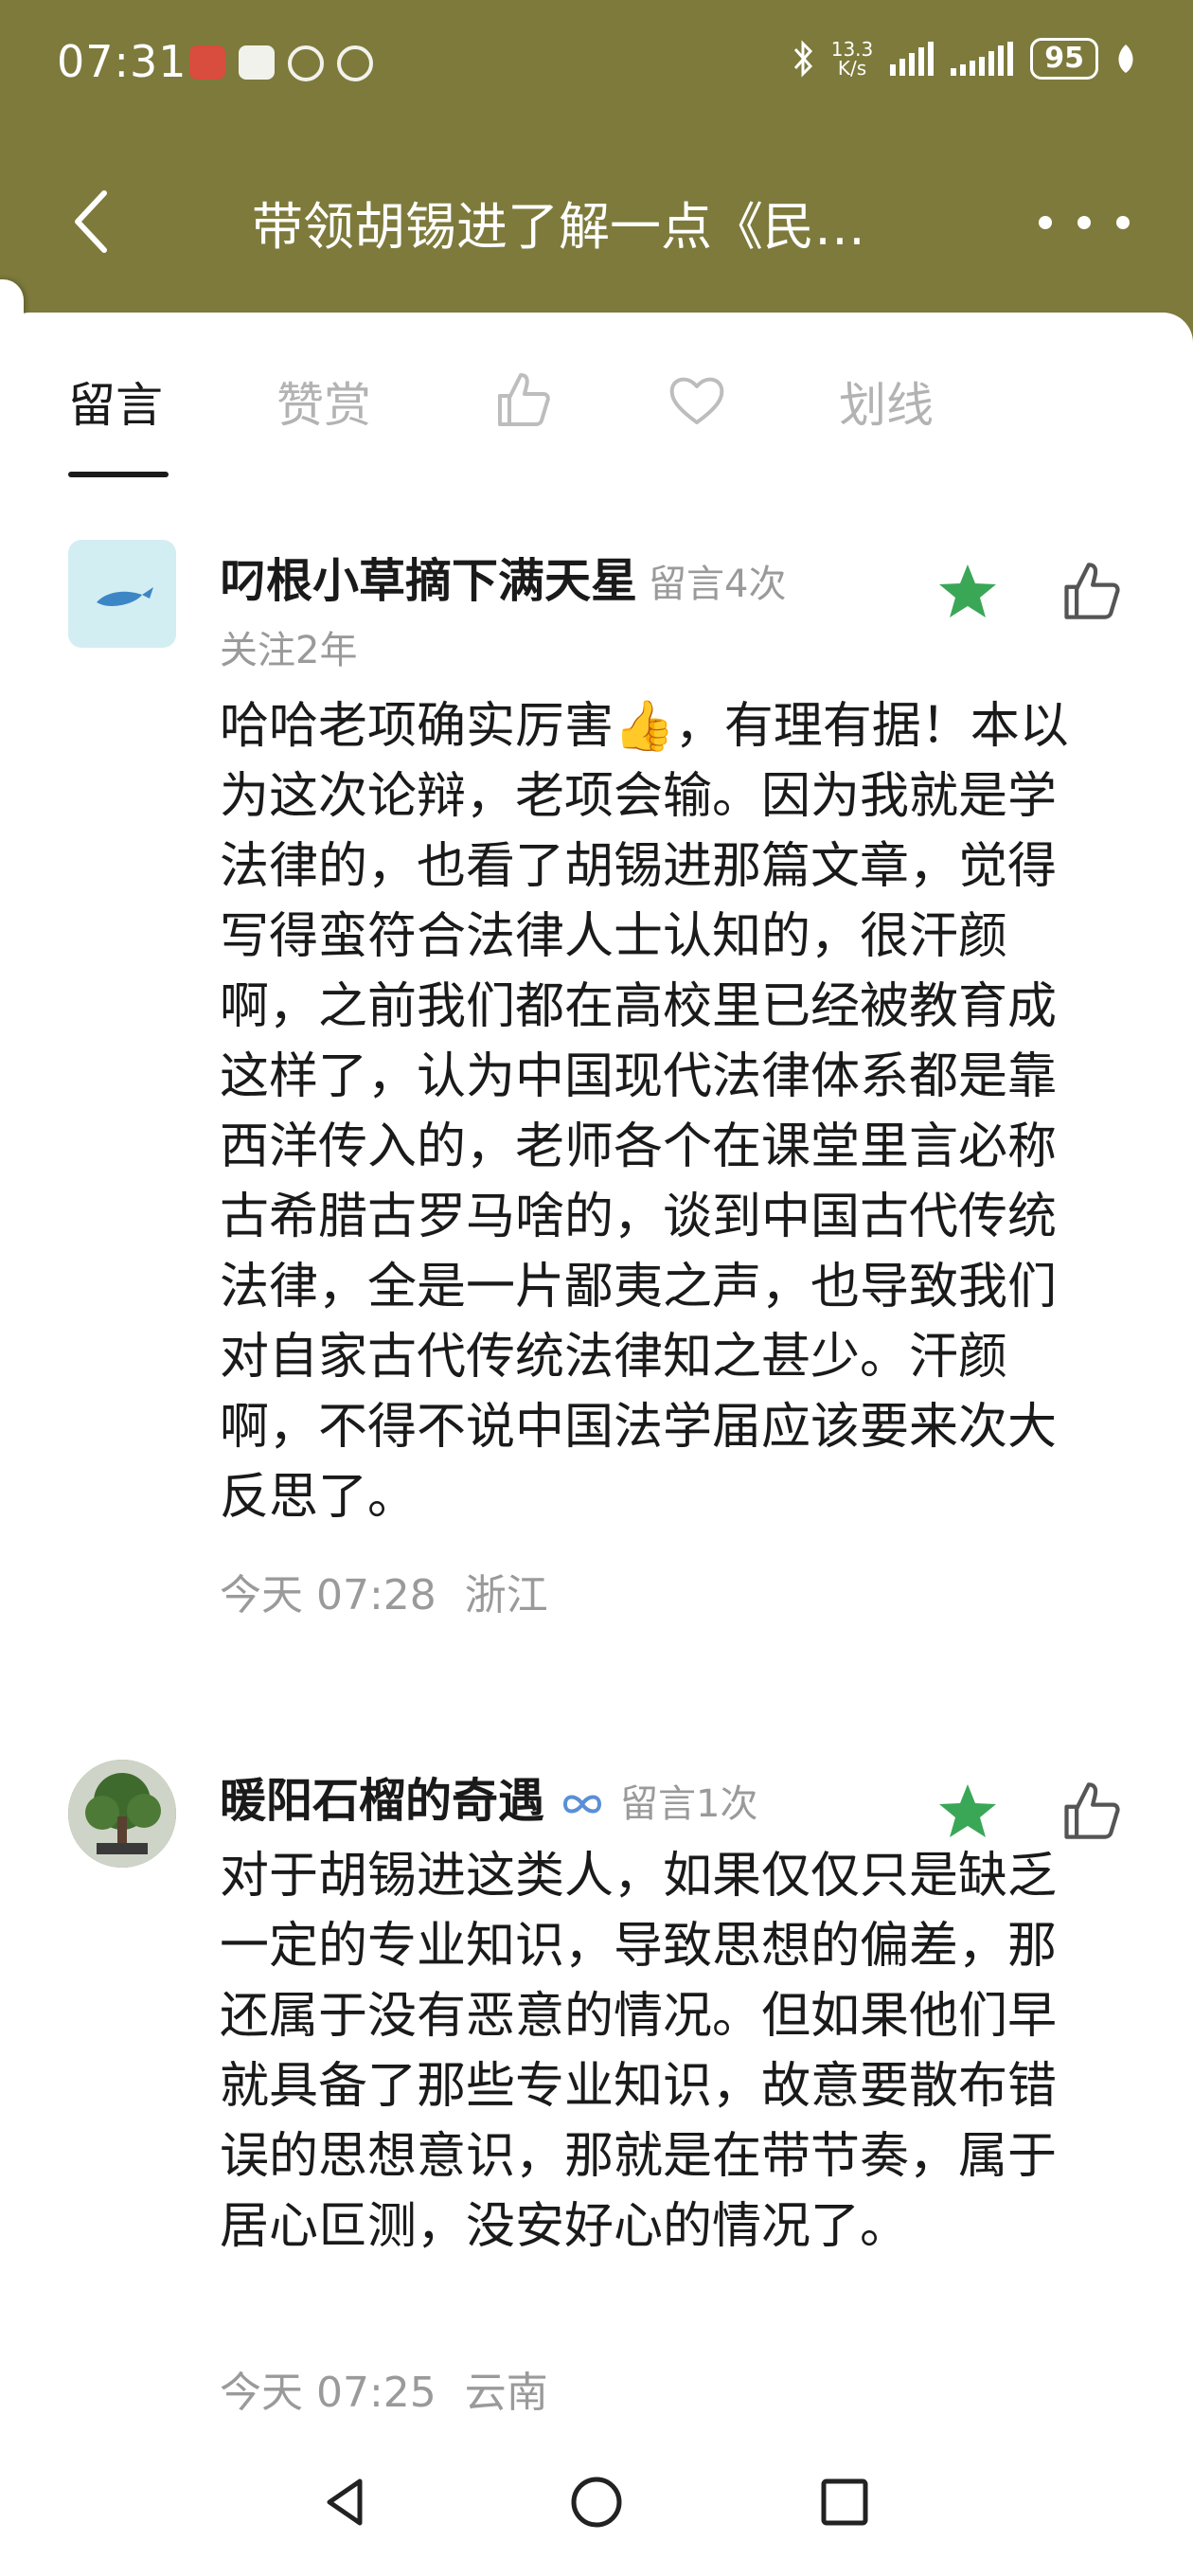 The height and width of the screenshot is (2576, 1193). Describe the element at coordinates (844, 2502) in the screenshot. I see `nav-recents-button` at that location.